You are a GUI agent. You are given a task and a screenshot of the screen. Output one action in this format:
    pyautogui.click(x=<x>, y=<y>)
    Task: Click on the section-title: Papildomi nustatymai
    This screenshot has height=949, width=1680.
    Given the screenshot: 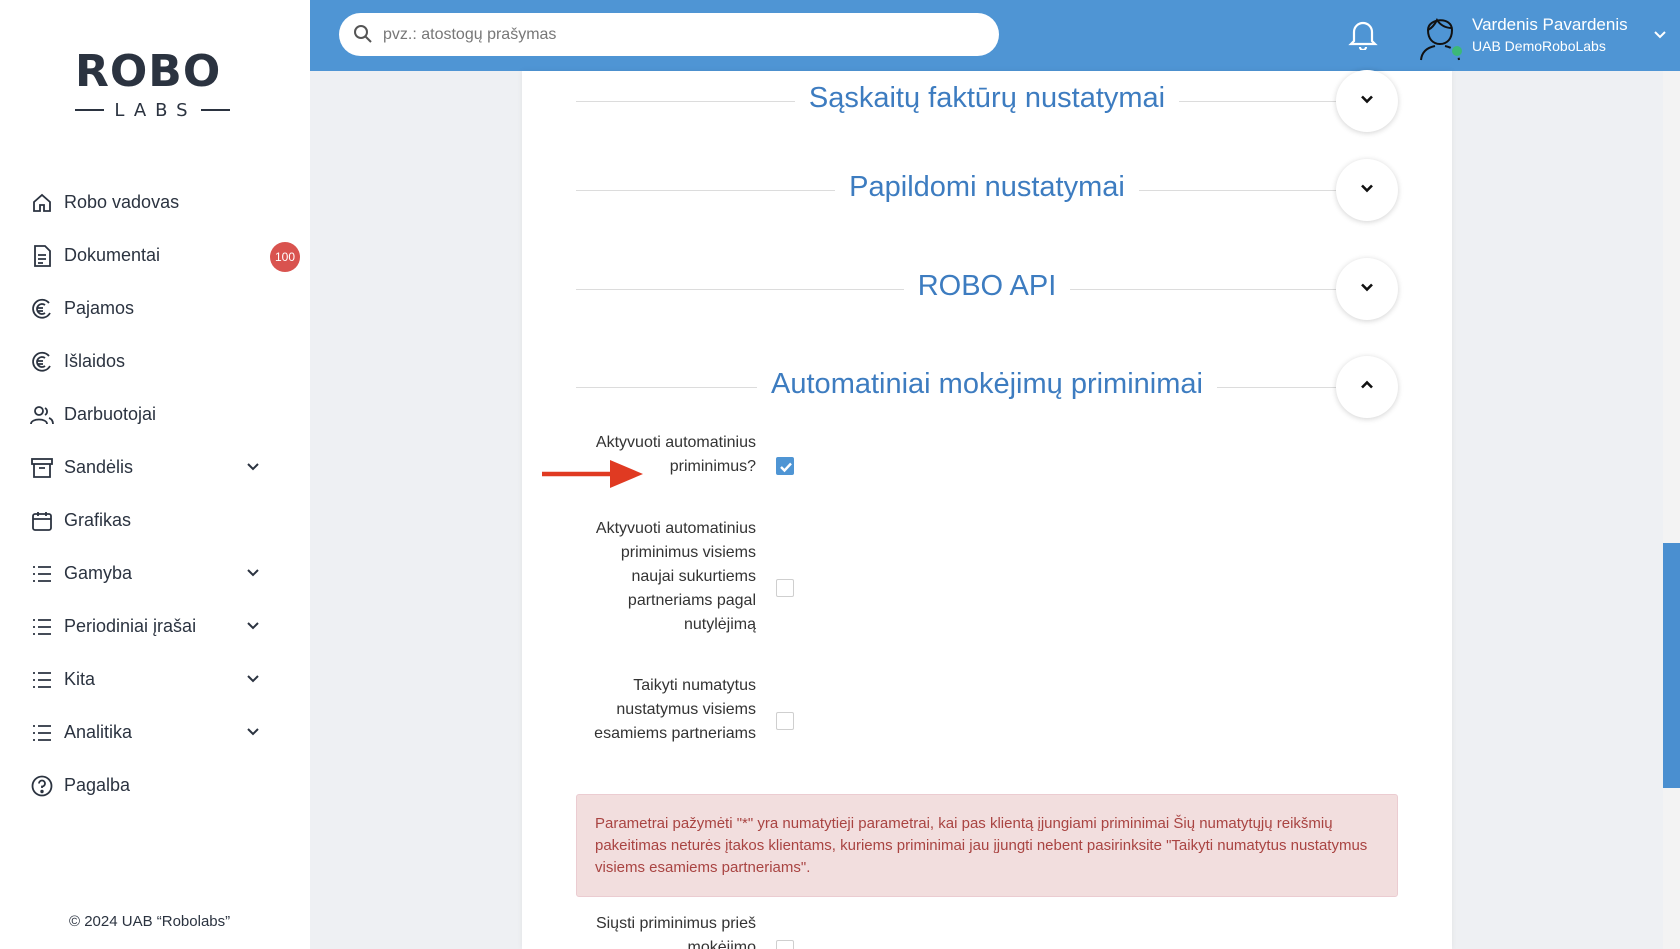 What is the action you would take?
    pyautogui.click(x=987, y=187)
    